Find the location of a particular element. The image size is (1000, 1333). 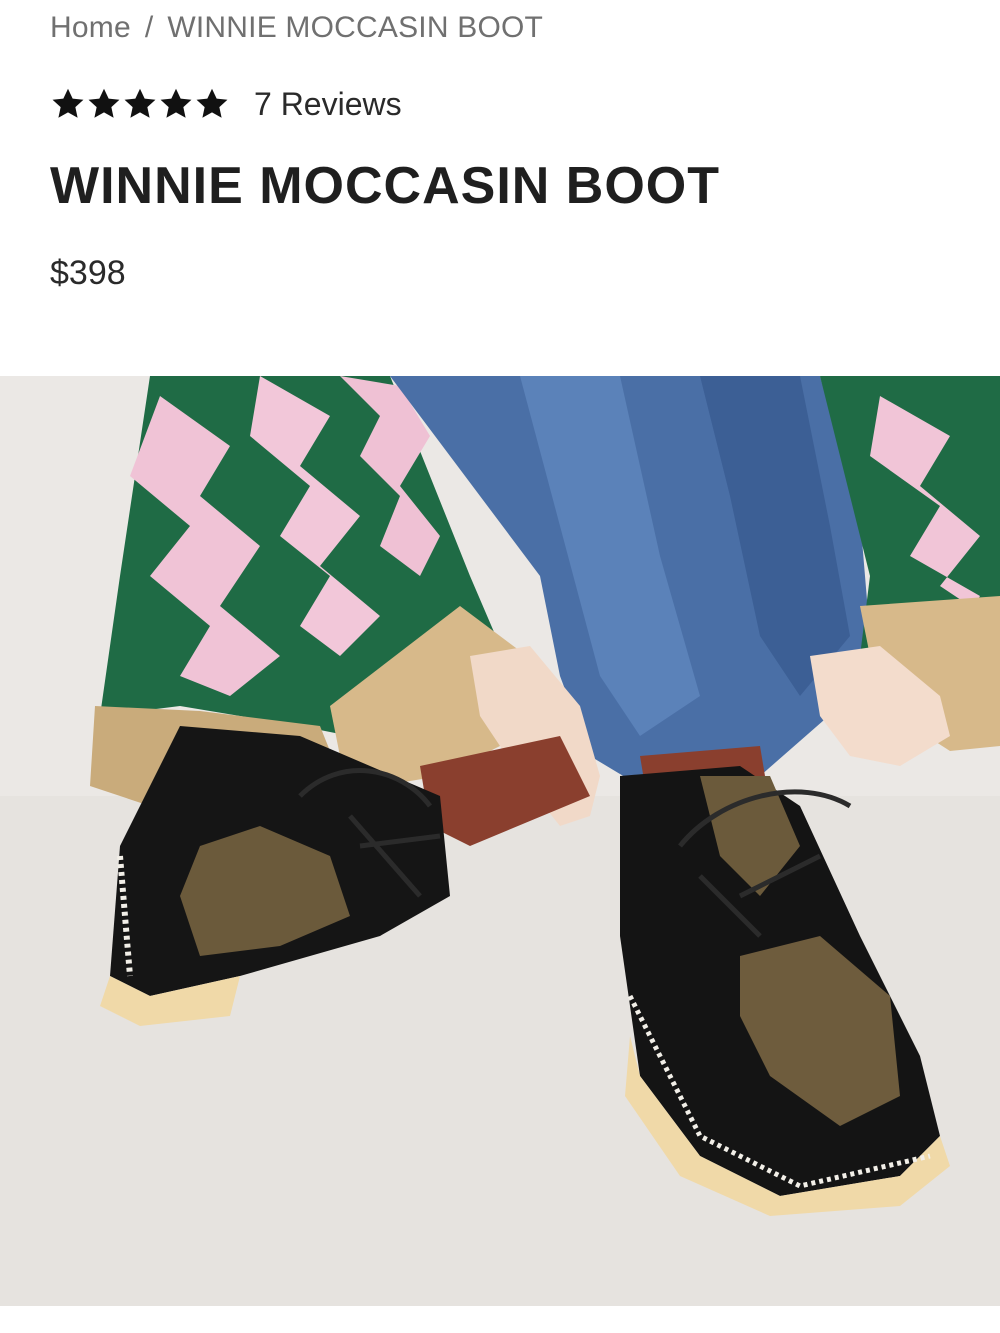

rating-stars is located at coordinates (140, 104).